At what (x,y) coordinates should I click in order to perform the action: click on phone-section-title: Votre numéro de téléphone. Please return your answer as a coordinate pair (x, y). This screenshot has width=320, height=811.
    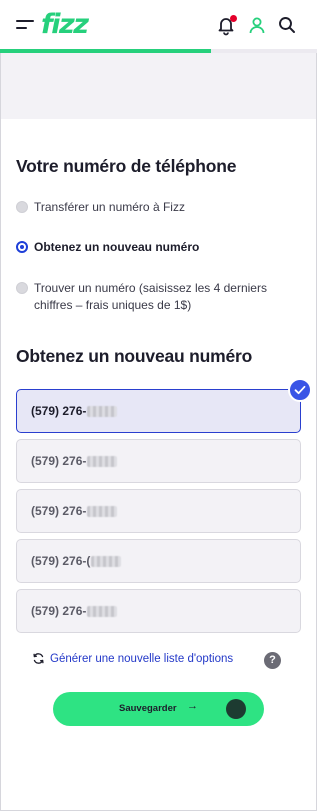
    Looking at the image, I should click on (126, 166).